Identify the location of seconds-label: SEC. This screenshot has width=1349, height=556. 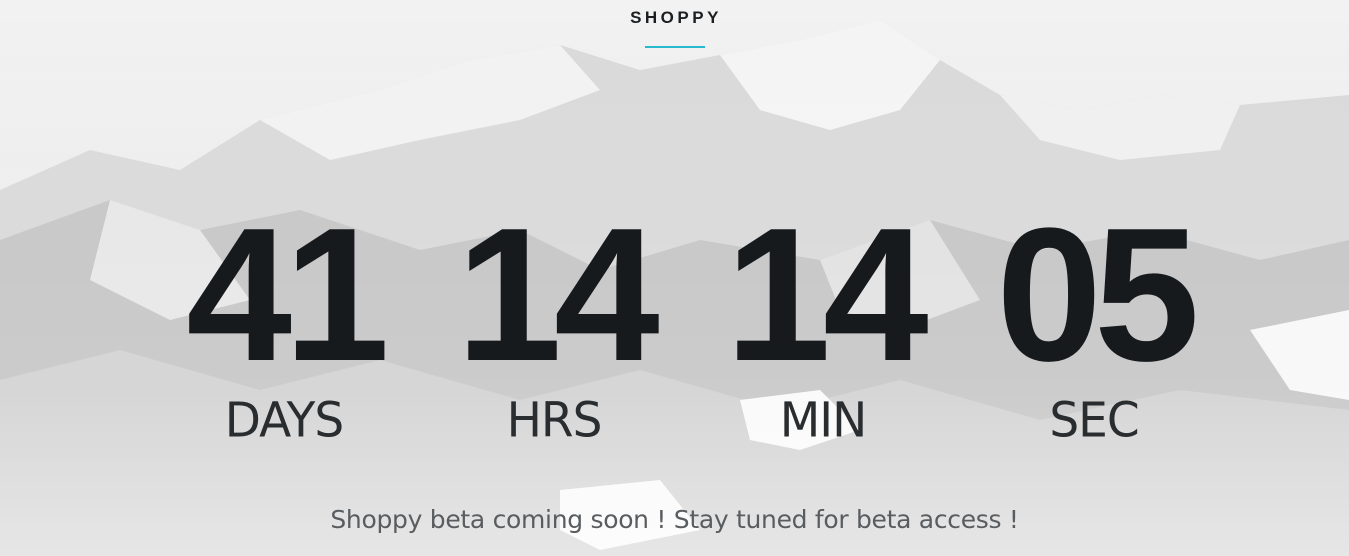
(1094, 420).